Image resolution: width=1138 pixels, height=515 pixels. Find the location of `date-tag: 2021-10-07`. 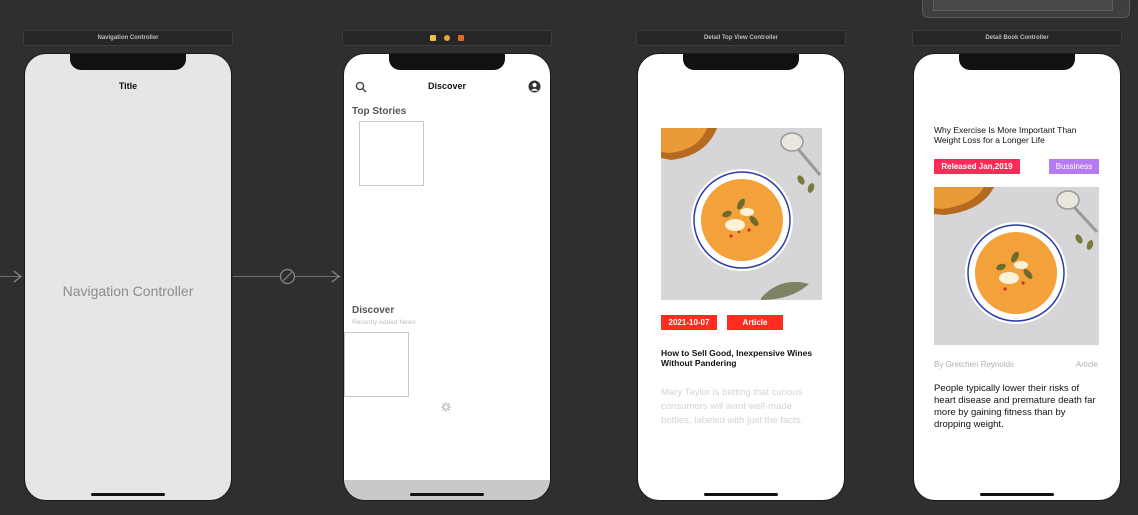

date-tag: 2021-10-07 is located at coordinates (689, 322).